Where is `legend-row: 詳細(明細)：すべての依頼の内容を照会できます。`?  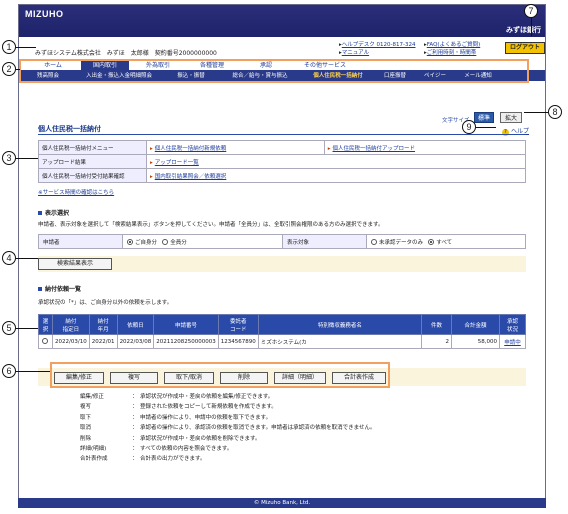 legend-row: 詳細(明細)：すべての依頼の内容を照会できます。 is located at coordinates (156, 449).